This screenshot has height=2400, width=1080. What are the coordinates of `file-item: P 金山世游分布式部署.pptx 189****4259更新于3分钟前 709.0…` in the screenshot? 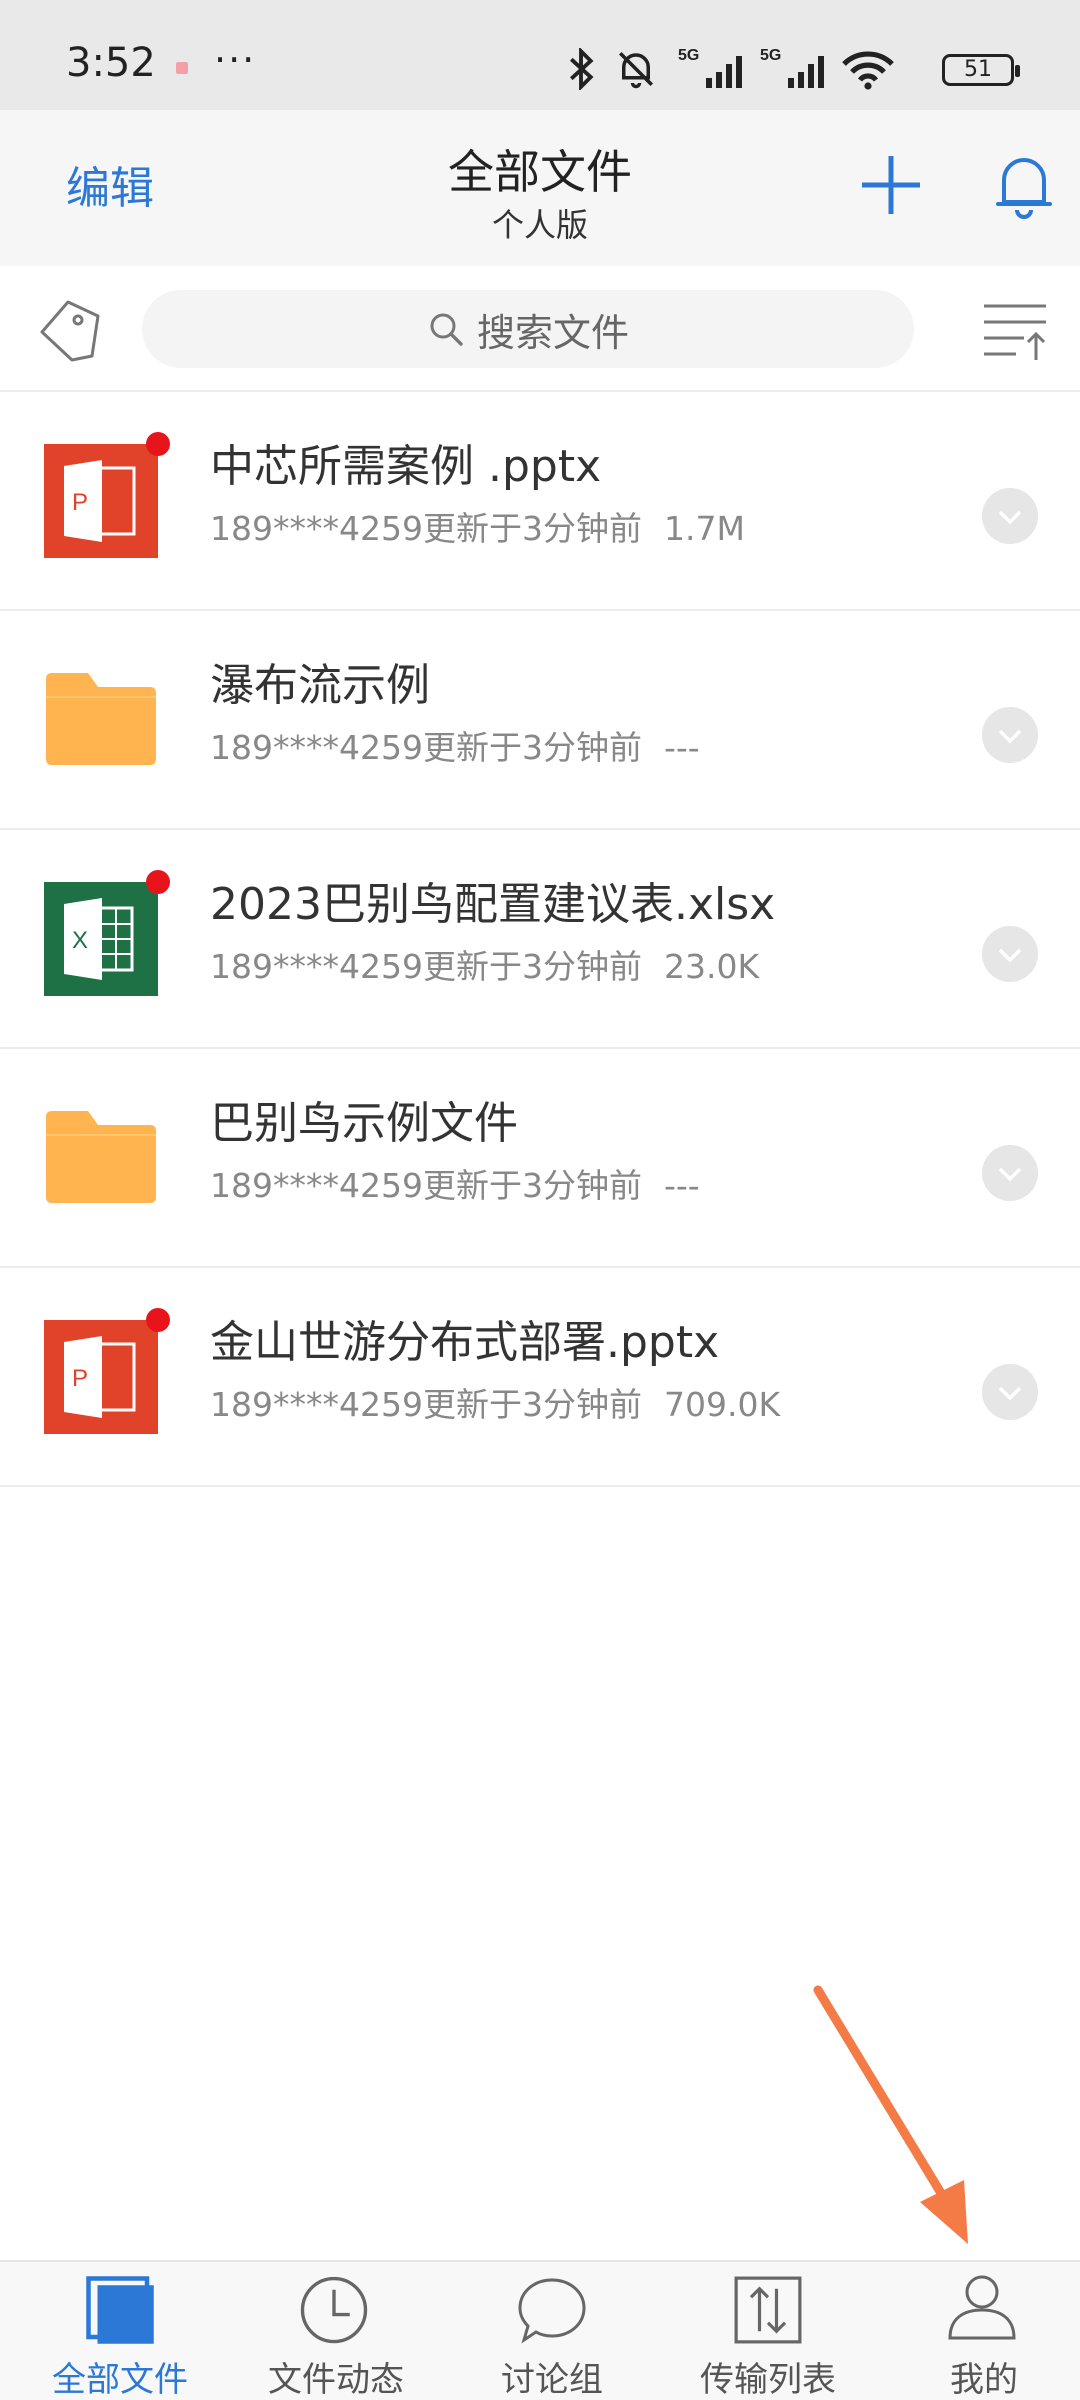 It's located at (540, 1377).